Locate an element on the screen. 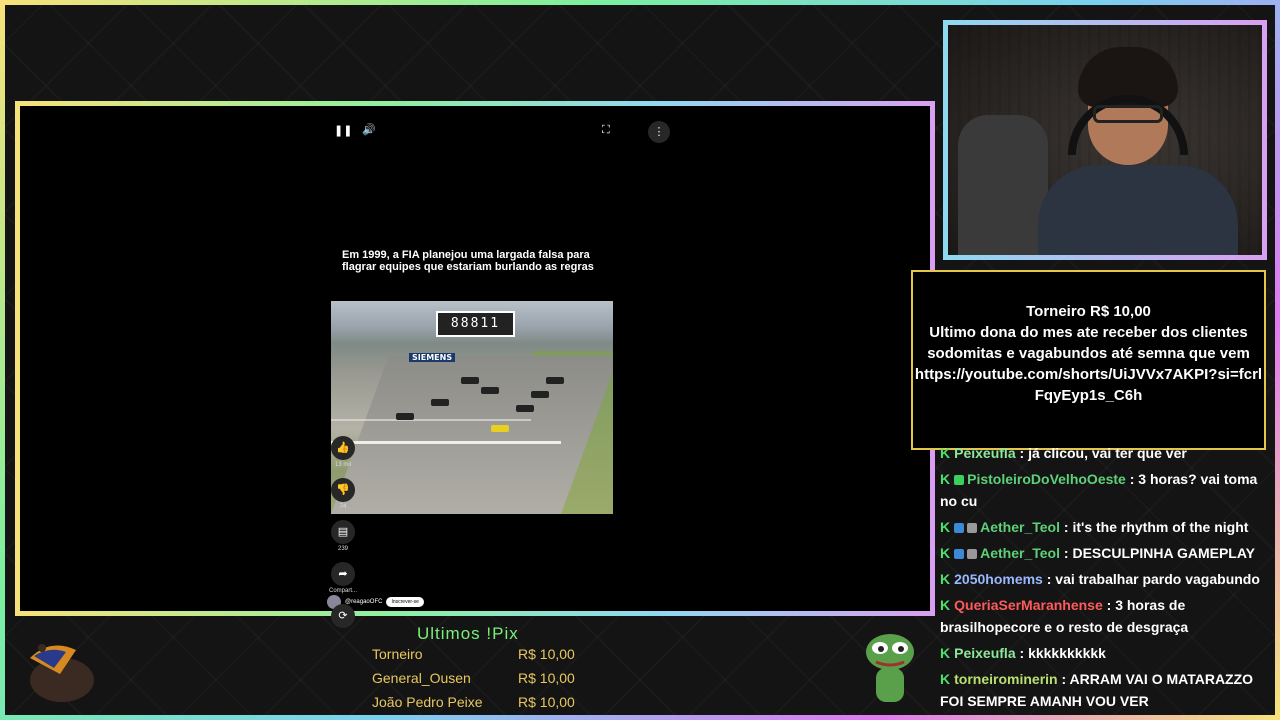 Image resolution: width=1280 pixels, height=720 pixels. chat-message: K Peixeufla : kkkkkkkkkk is located at coordinates (1105, 653).